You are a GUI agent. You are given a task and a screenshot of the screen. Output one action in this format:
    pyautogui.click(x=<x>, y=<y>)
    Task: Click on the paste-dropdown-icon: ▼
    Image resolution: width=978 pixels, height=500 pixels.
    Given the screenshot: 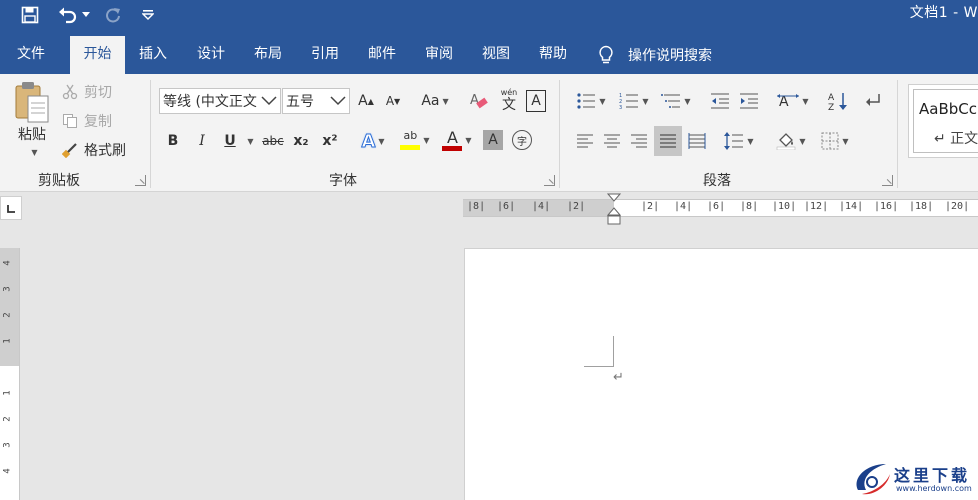 What is the action you would take?
    pyautogui.click(x=33, y=152)
    